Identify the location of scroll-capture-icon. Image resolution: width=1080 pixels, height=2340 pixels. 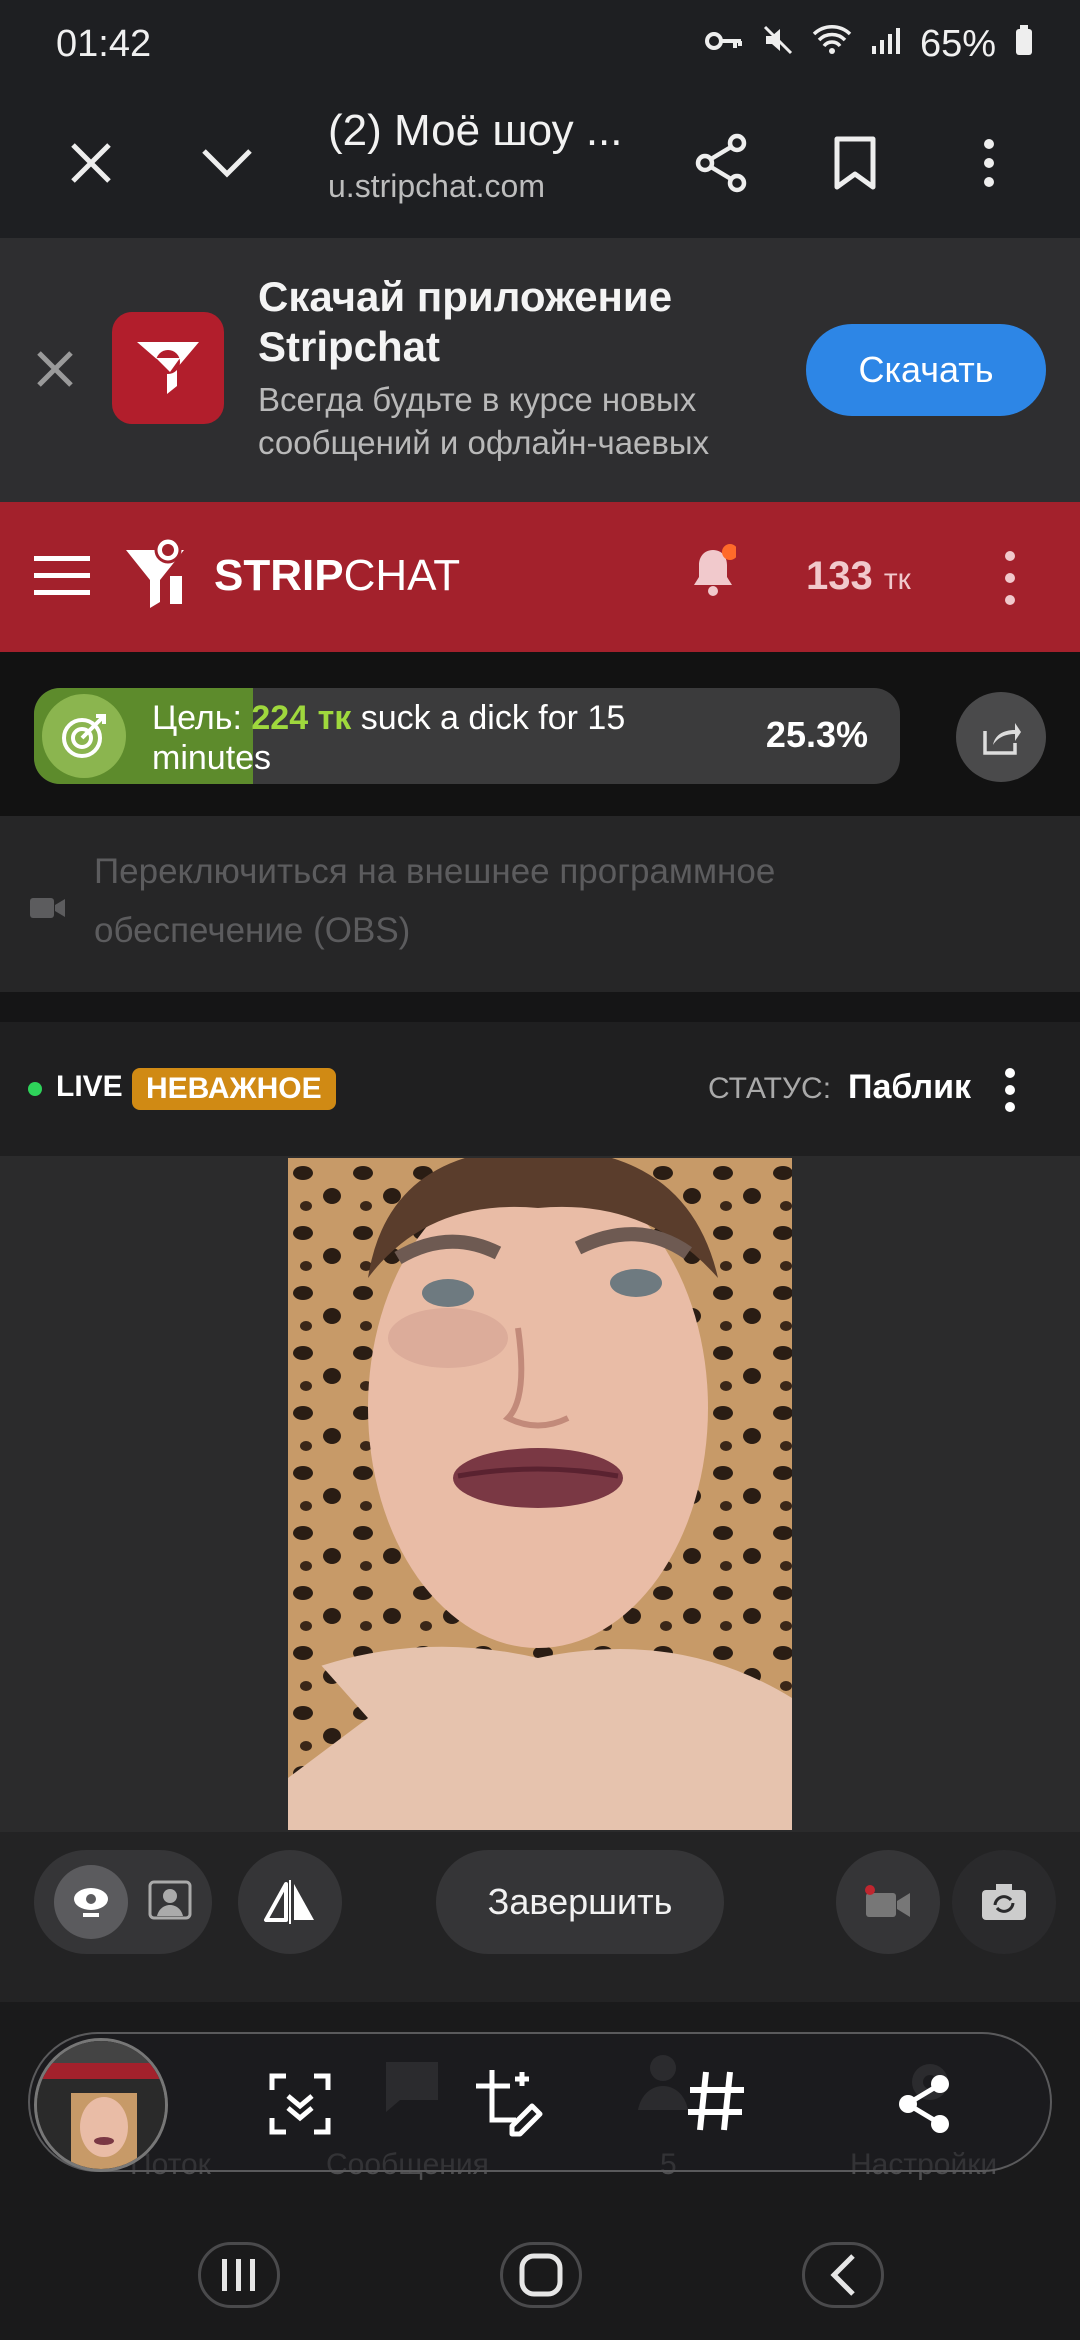
(300, 2106).